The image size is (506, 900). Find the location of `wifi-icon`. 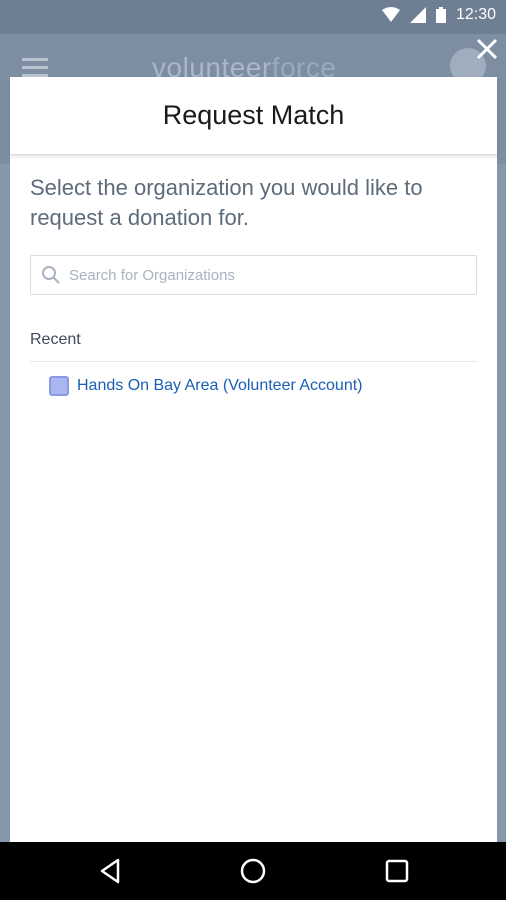

wifi-icon is located at coordinates (390, 14).